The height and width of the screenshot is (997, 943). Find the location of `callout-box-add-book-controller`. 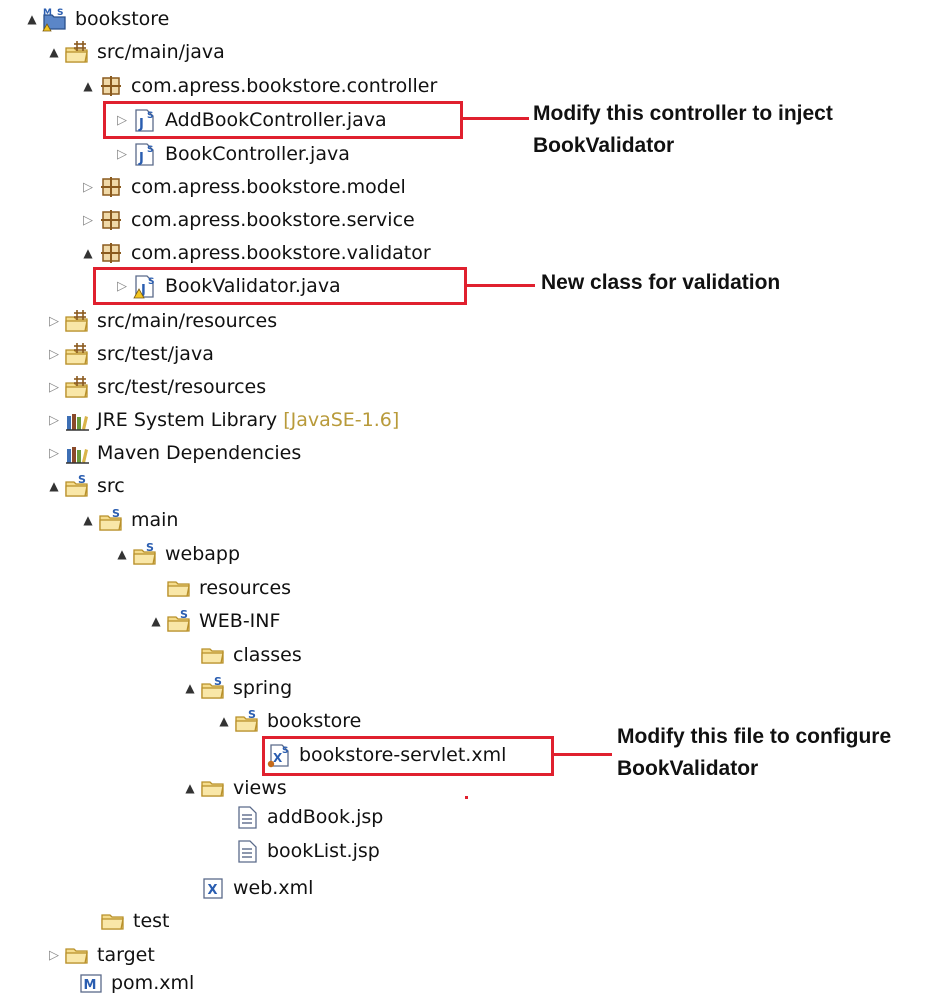

callout-box-add-book-controller is located at coordinates (283, 120).